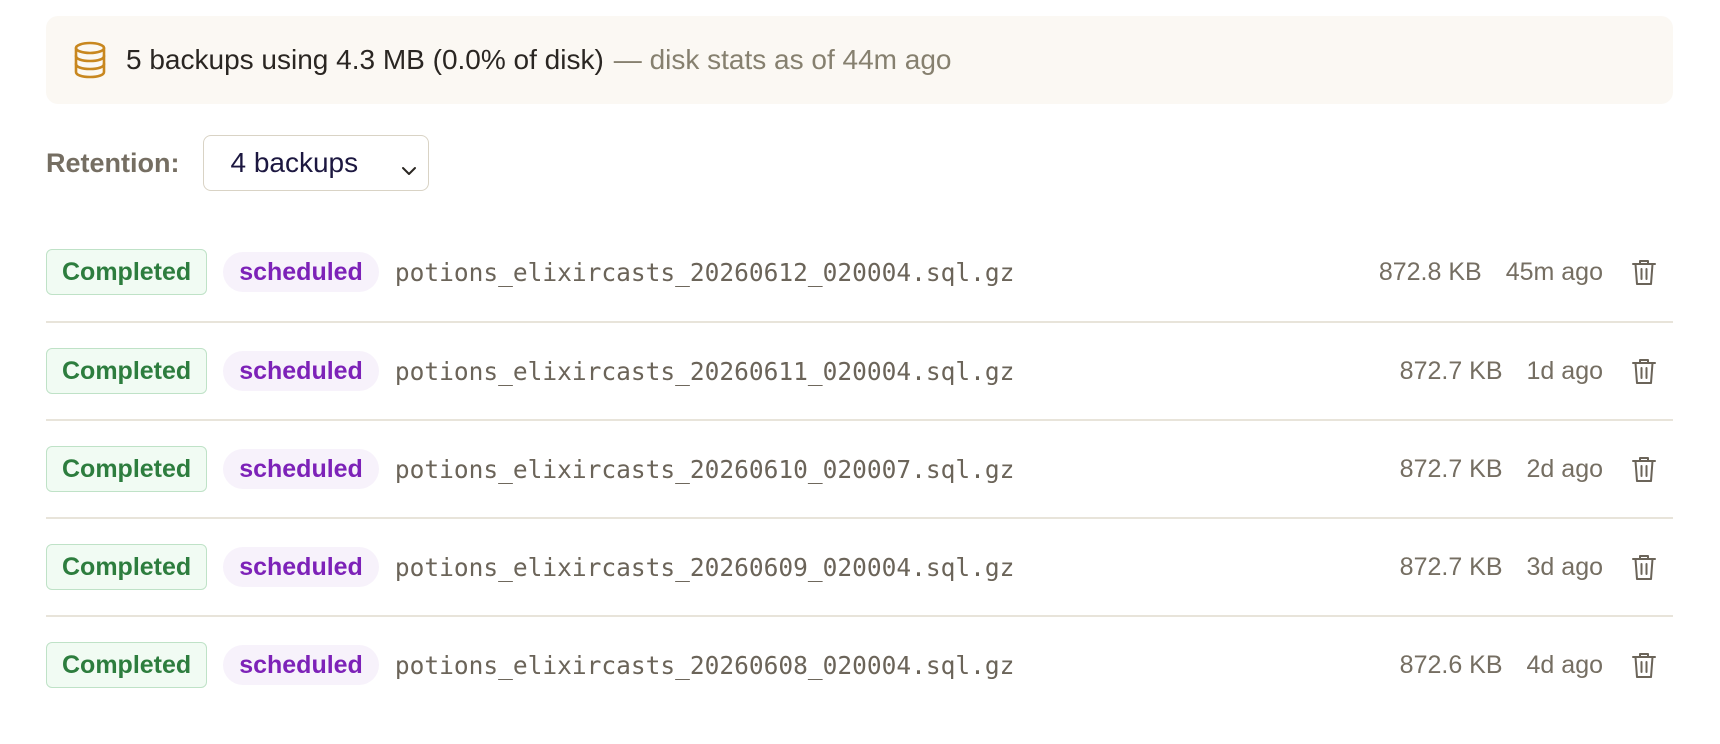 This screenshot has width=1720, height=744. What do you see at coordinates (90, 60) in the screenshot?
I see `database-icon` at bounding box center [90, 60].